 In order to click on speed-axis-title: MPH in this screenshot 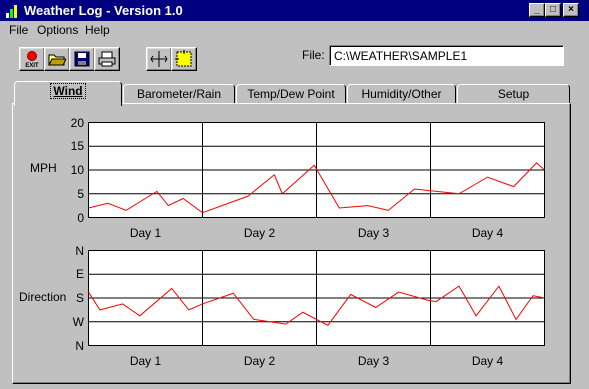, I will do `click(43, 168)`.